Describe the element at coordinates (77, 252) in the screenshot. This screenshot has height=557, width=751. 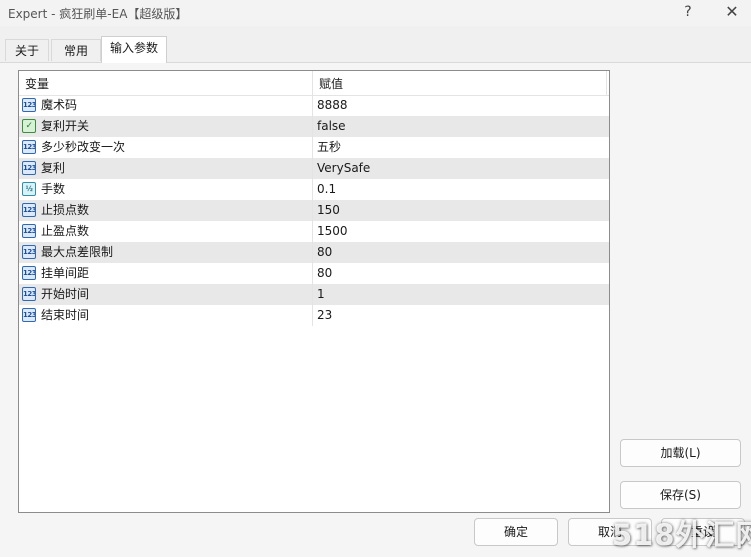
I see `parameter-name: 最大点差限制` at that location.